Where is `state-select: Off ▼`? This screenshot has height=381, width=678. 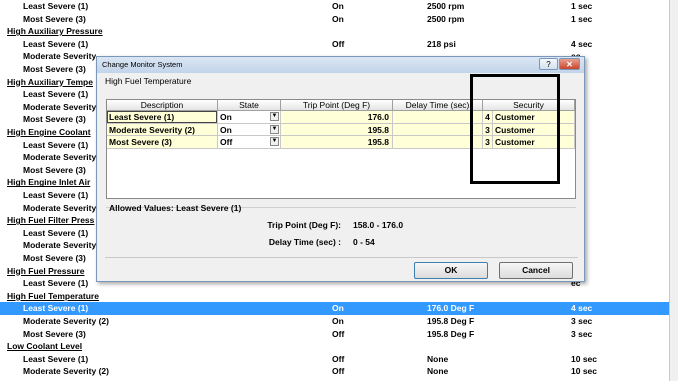
state-select: Off ▼ is located at coordinates (249, 142).